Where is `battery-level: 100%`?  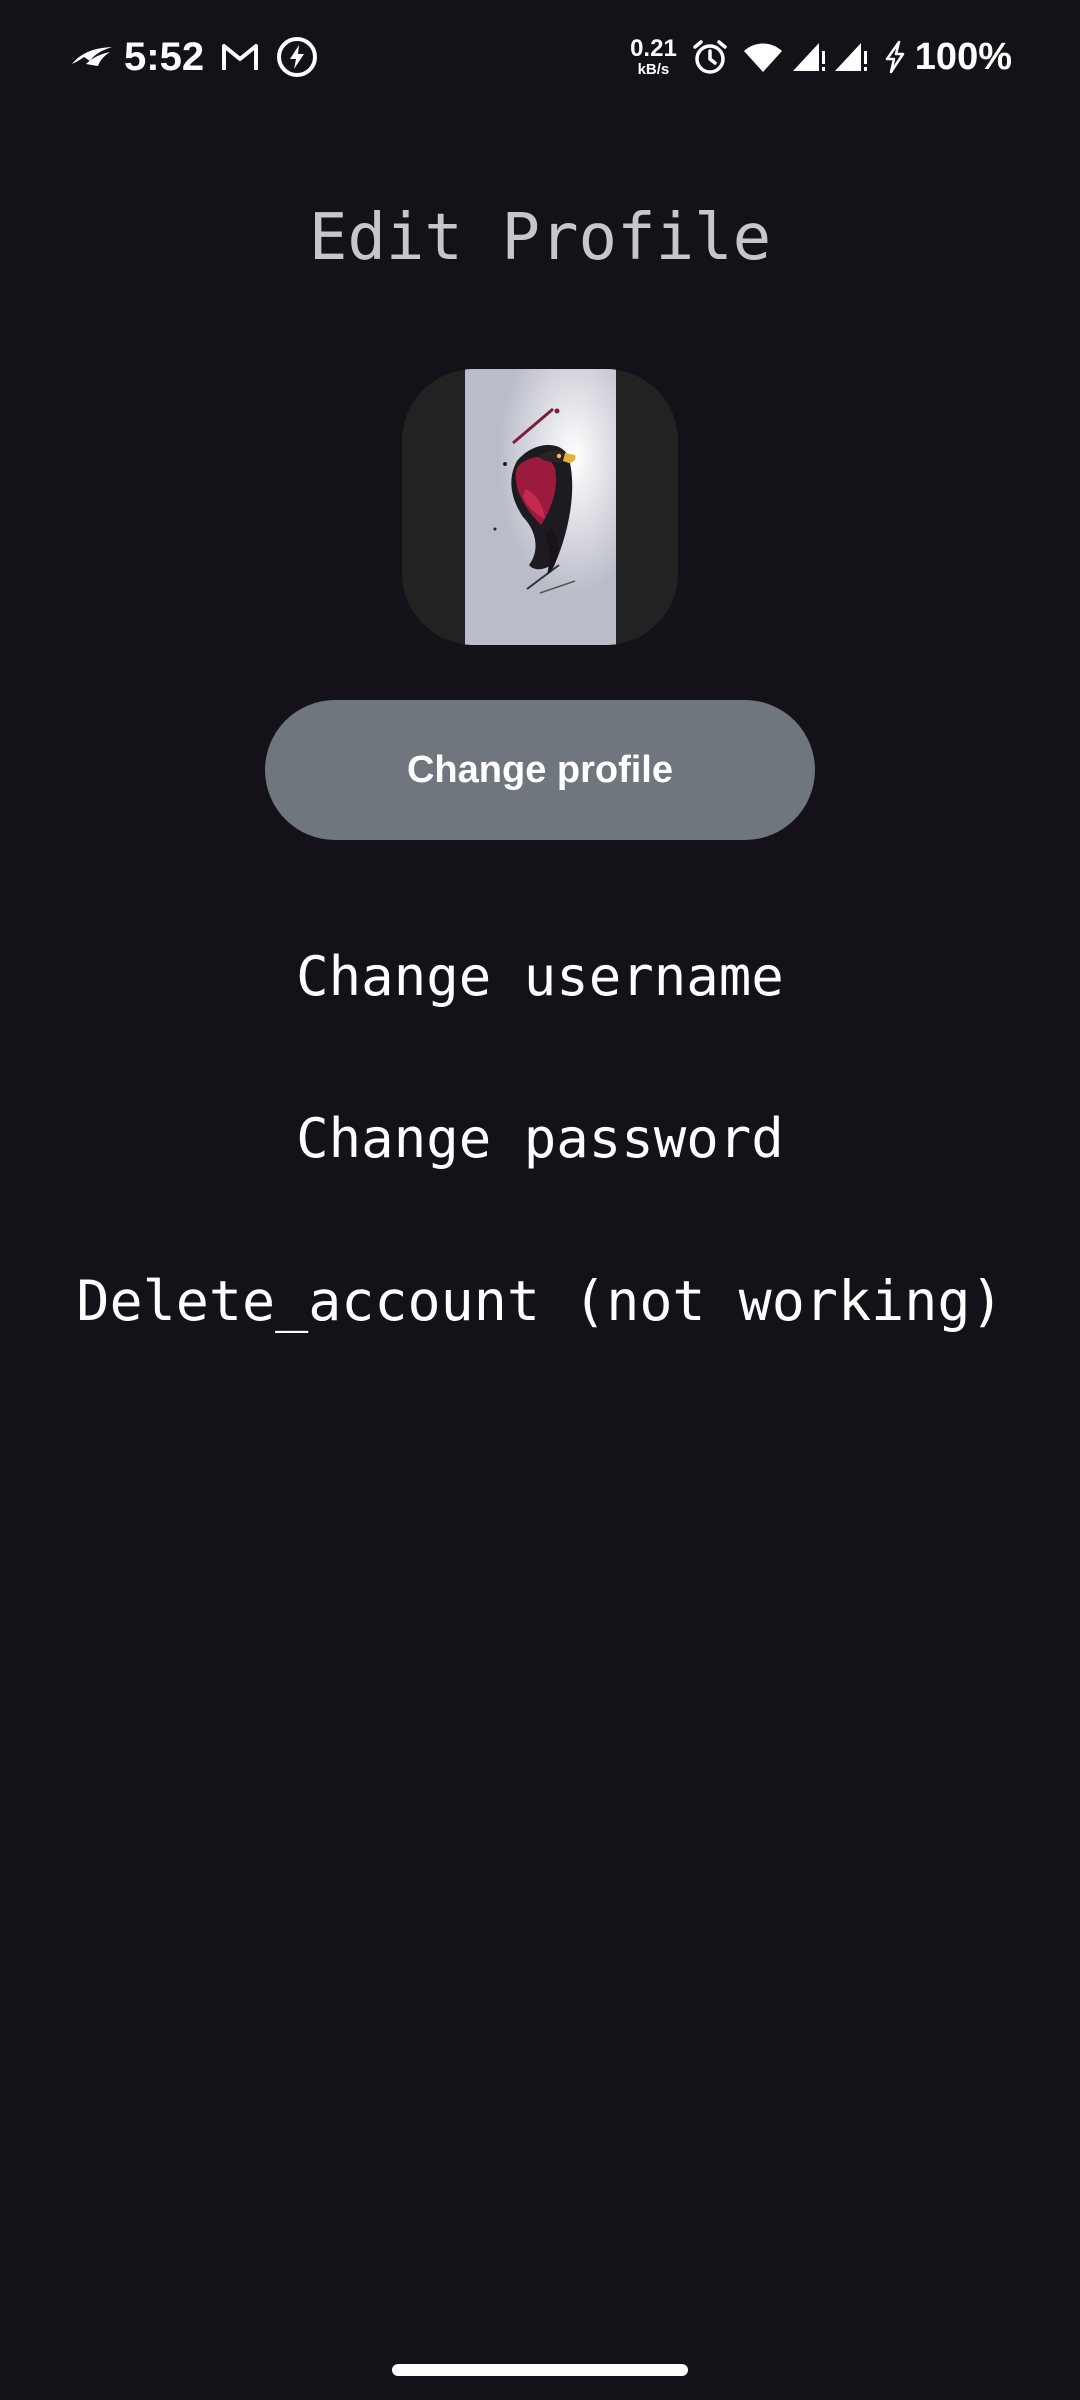
battery-level: 100% is located at coordinates (963, 56).